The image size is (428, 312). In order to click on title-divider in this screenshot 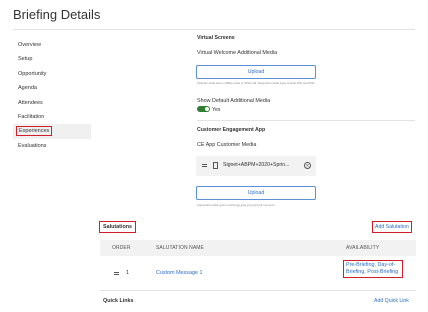, I will do `click(214, 29)`.